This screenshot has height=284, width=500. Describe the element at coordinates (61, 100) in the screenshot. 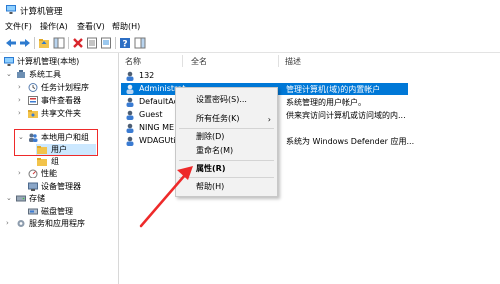

I see `tree-event-viewer-label: 事件查看器` at that location.